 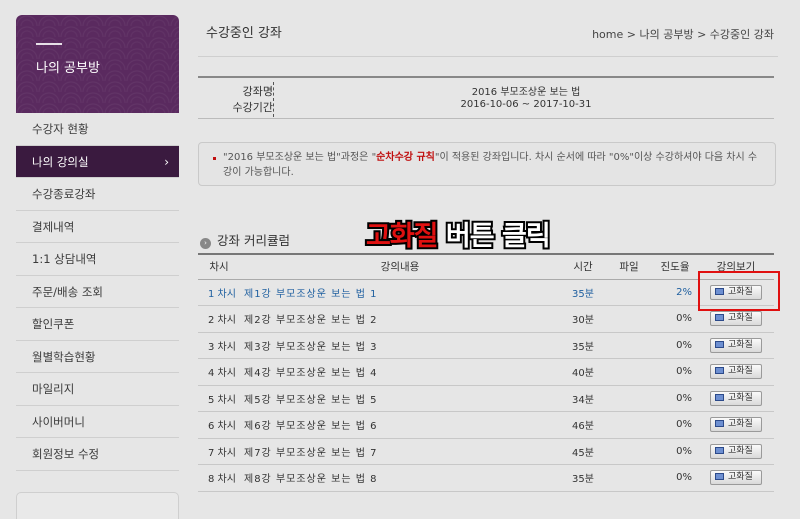 I want to click on table-row: 1 차시 제1강 부모조상운 보는 법 1 35분 2% 고화질, so click(x=486, y=292).